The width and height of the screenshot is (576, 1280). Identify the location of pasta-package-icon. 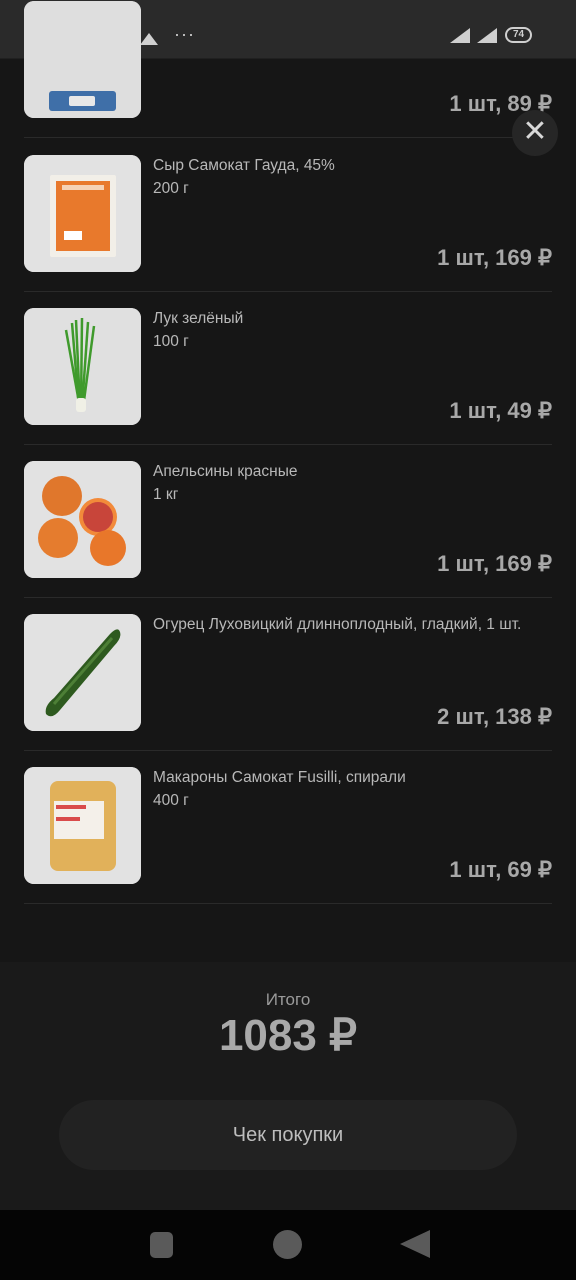
(82, 825).